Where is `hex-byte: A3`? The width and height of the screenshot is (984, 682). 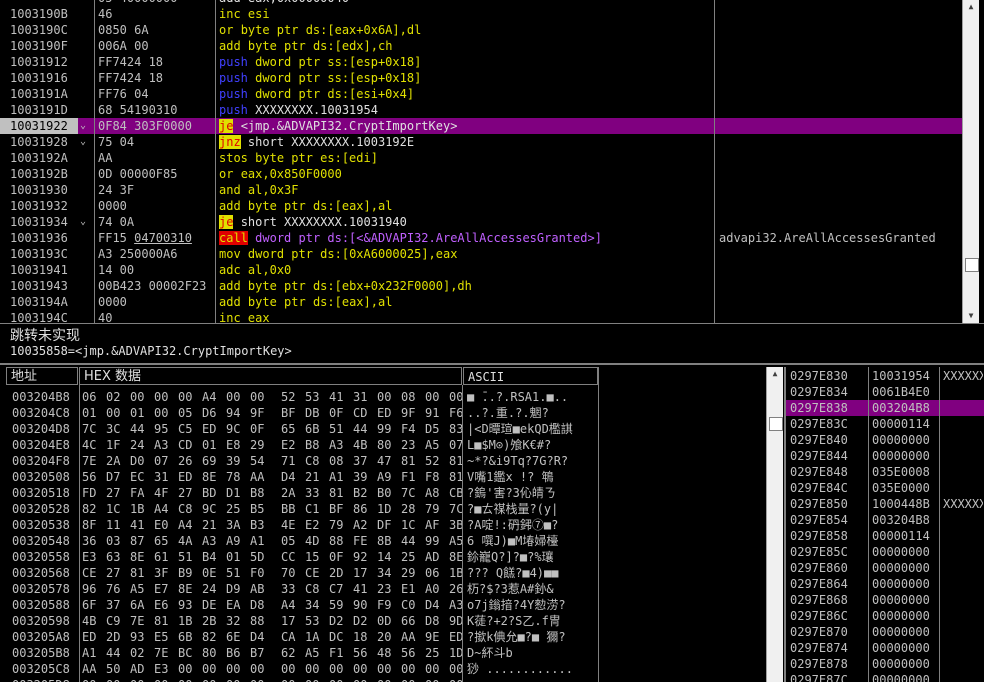
hex-byte: A3 is located at coordinates (455, 605).